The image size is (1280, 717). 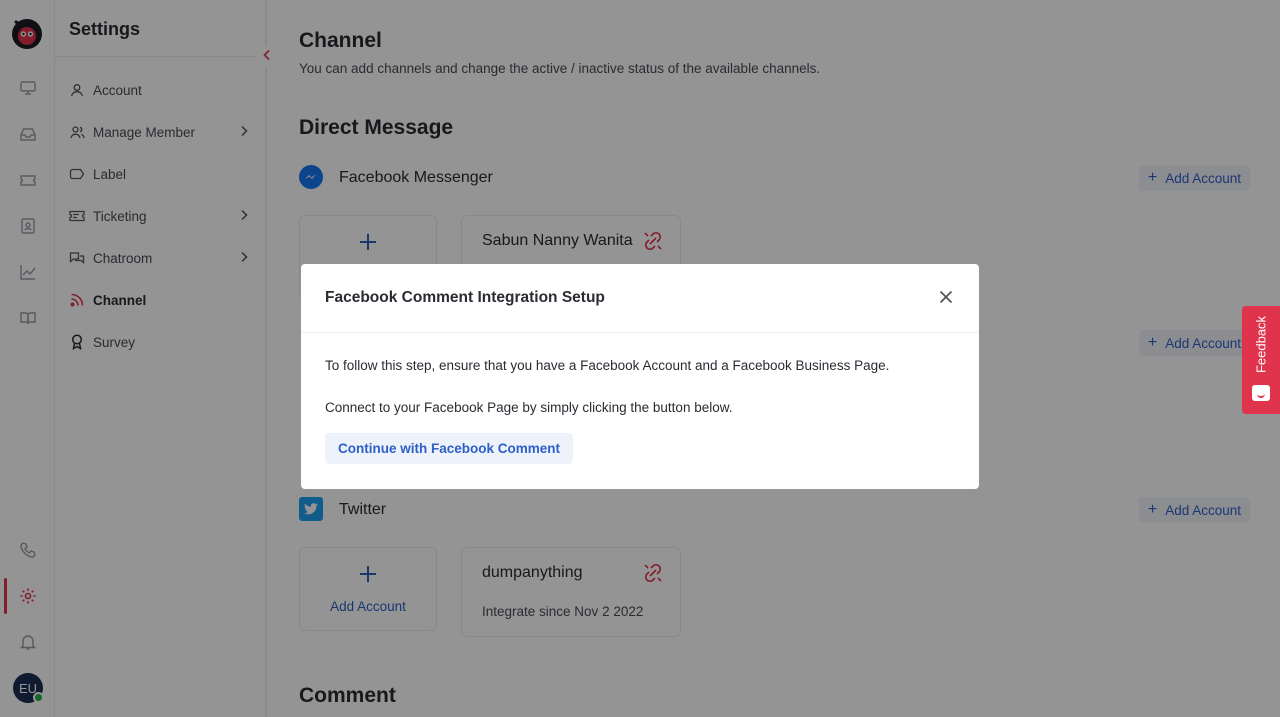 I want to click on feedback-label: Feedback, so click(x=1261, y=344).